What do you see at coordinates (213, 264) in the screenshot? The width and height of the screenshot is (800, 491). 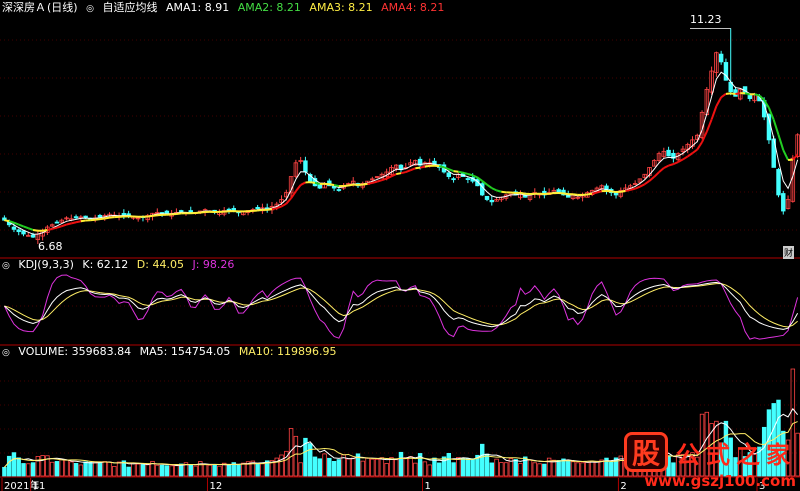 I see `kdj-j-readout: J: 98.26` at bounding box center [213, 264].